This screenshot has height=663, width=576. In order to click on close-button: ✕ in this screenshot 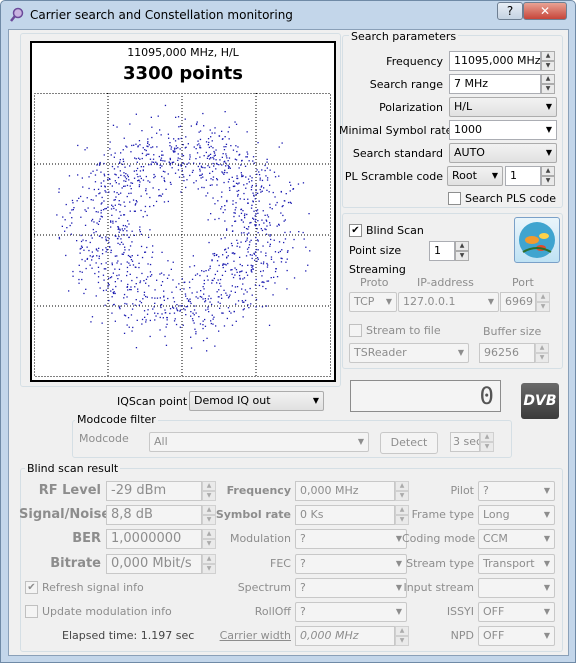, I will do `click(545, 11)`.